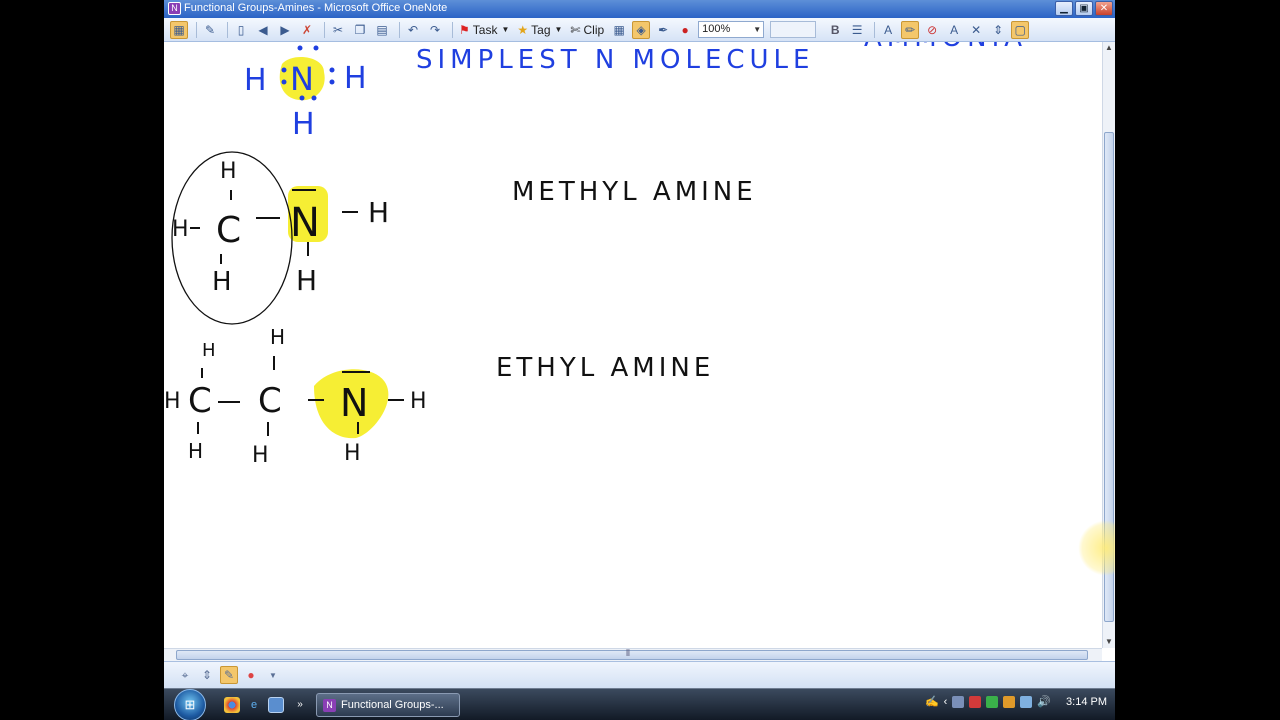  Describe the element at coordinates (185, 675) in the screenshot. I see `select-tool-icon: ⌖` at that location.